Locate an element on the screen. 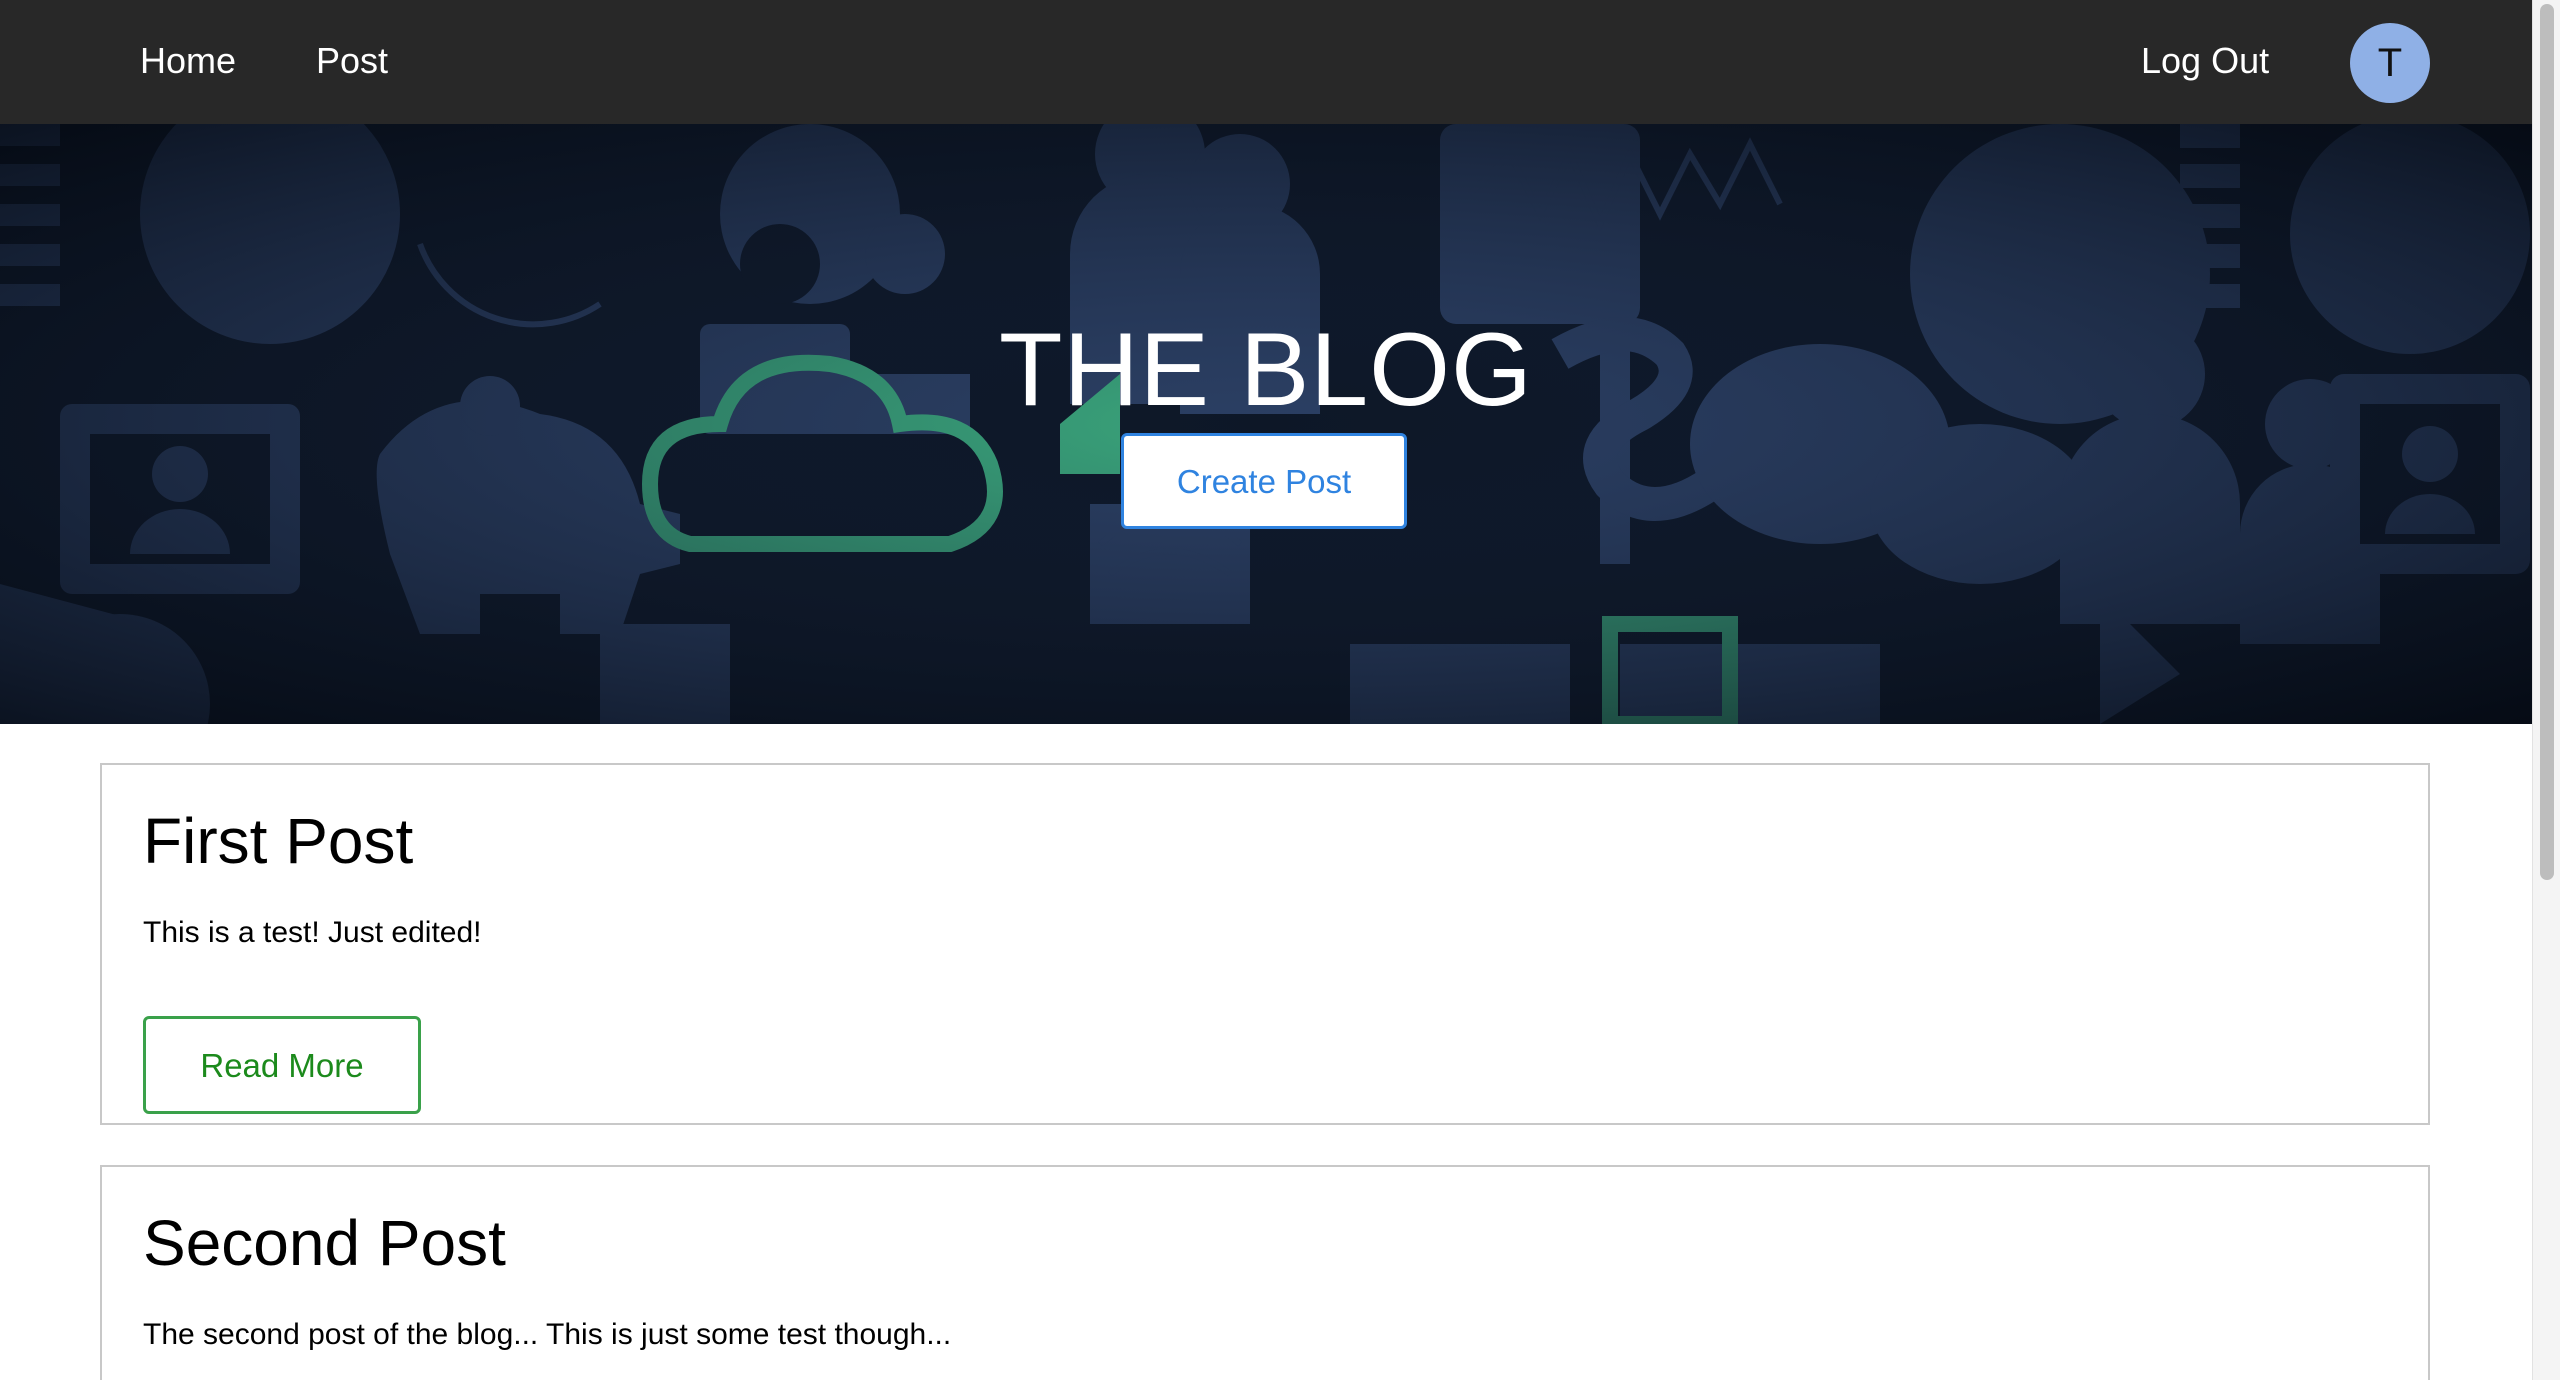 The width and height of the screenshot is (2560, 1380). nav-home-link: Home is located at coordinates (188, 61).